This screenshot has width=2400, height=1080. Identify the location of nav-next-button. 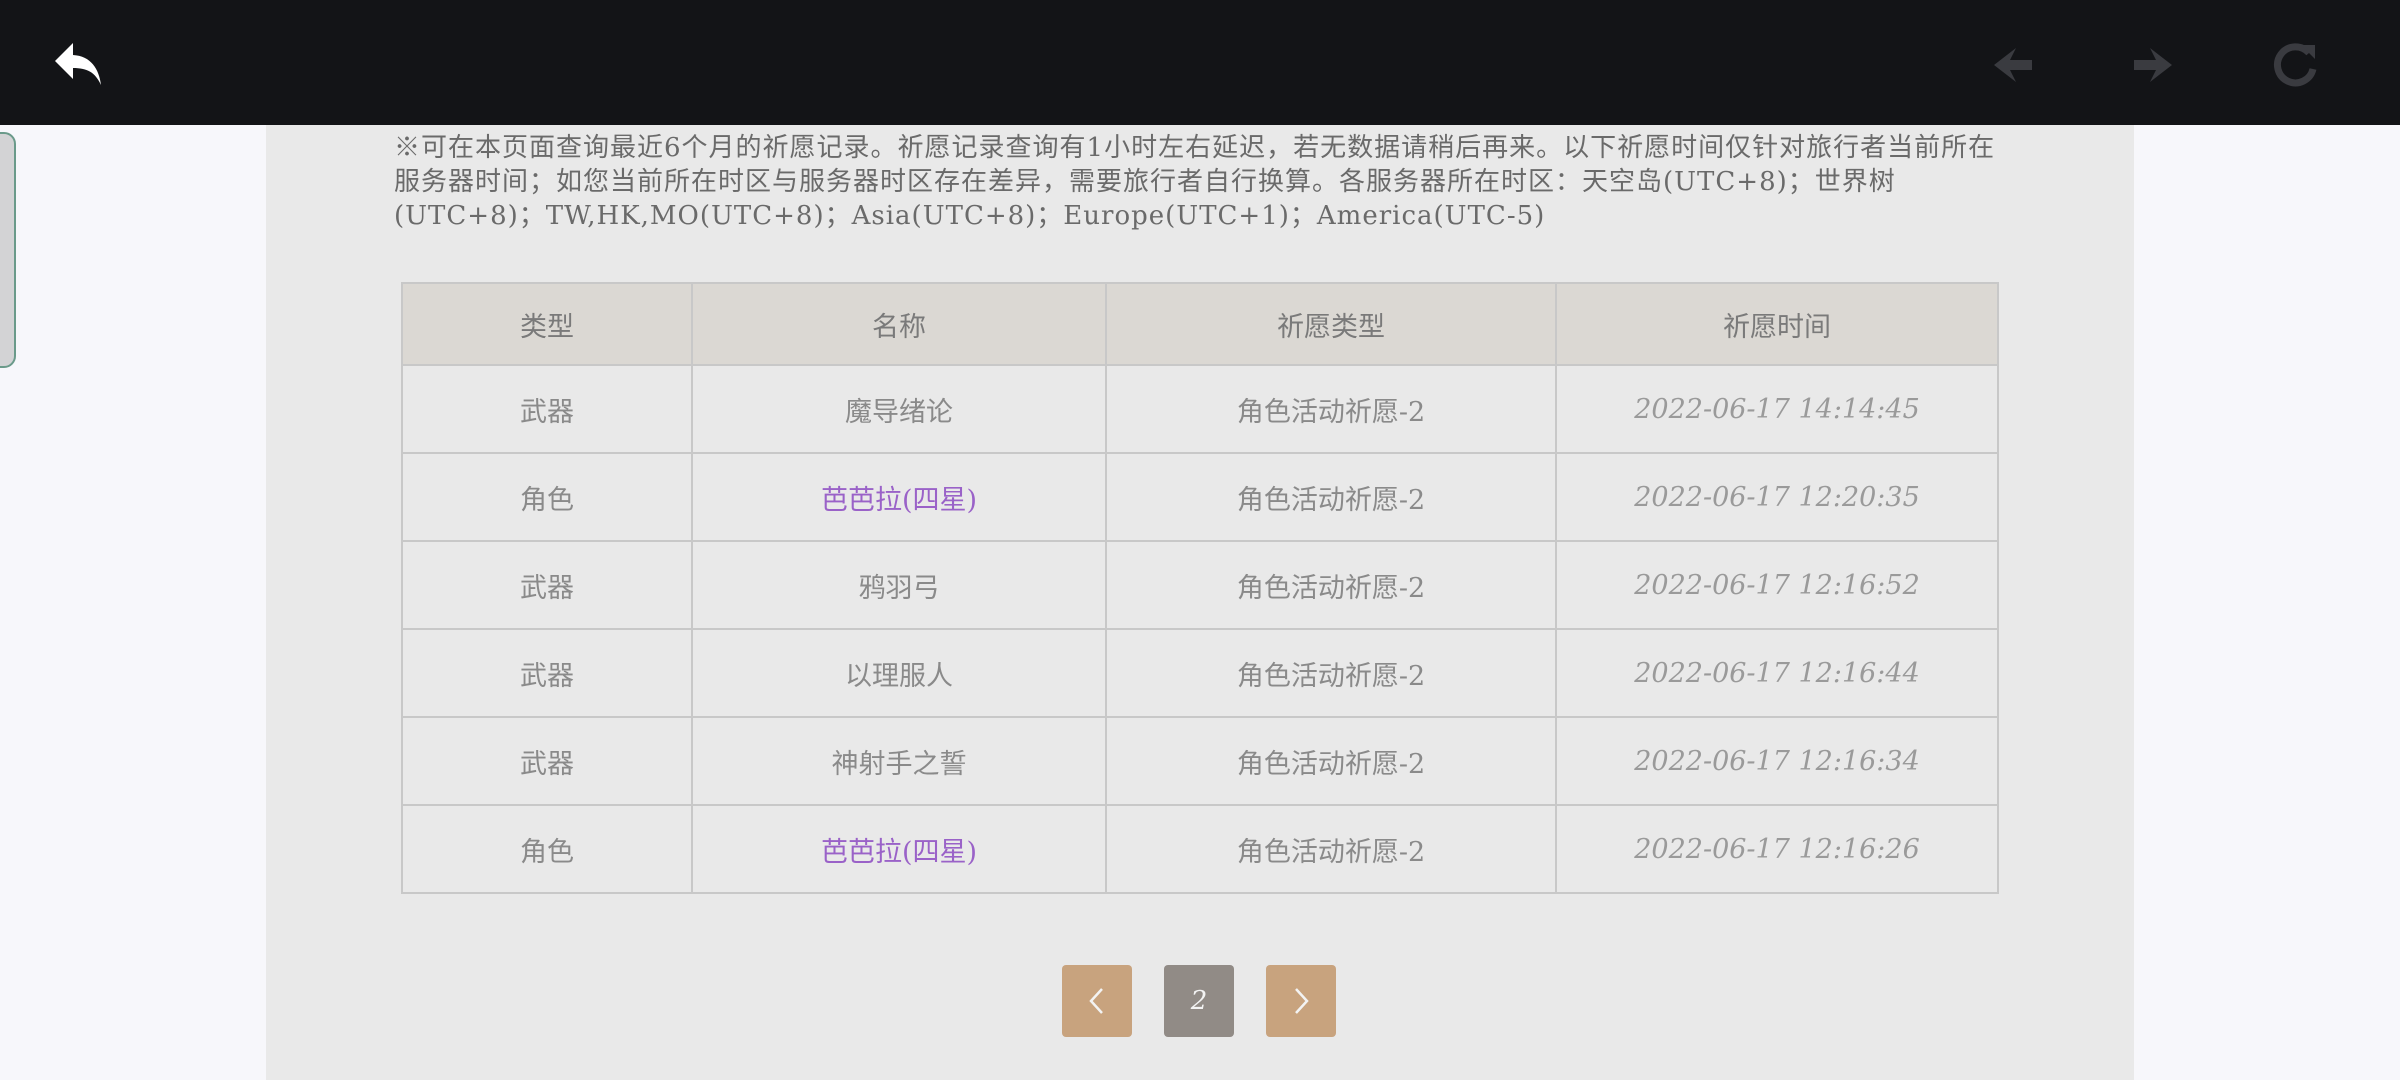
(2153, 65).